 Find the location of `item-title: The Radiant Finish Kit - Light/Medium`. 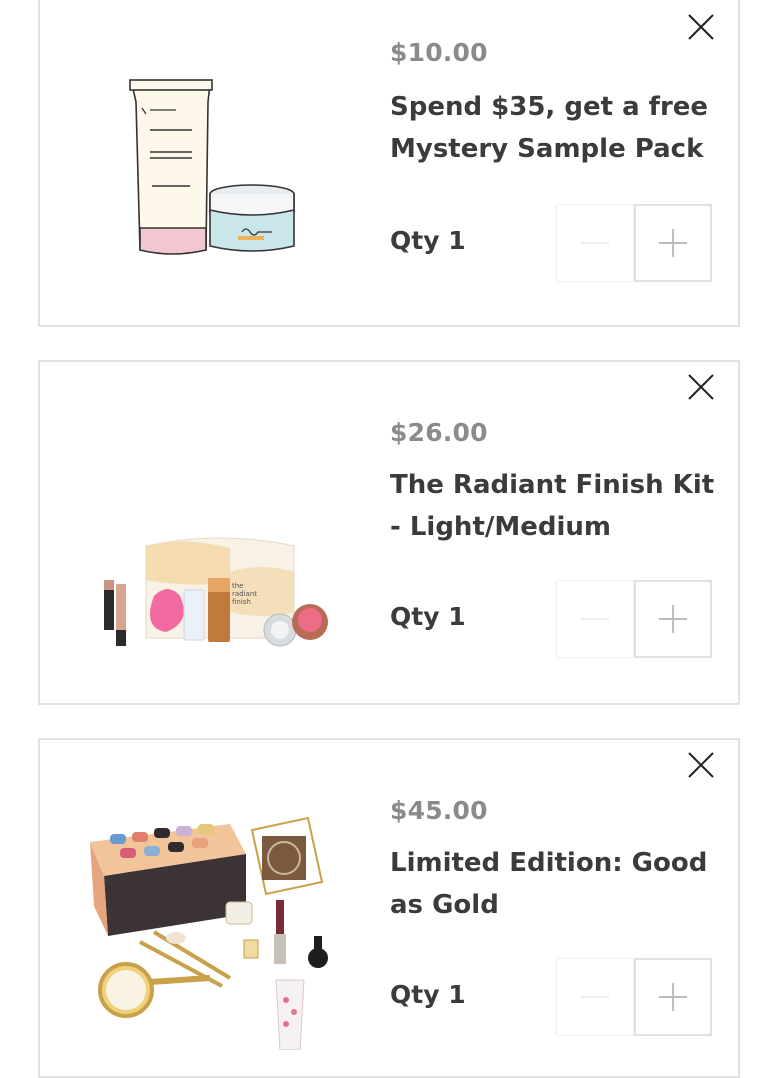

item-title: The Radiant Finish Kit - Light/Medium is located at coordinates (555, 506).